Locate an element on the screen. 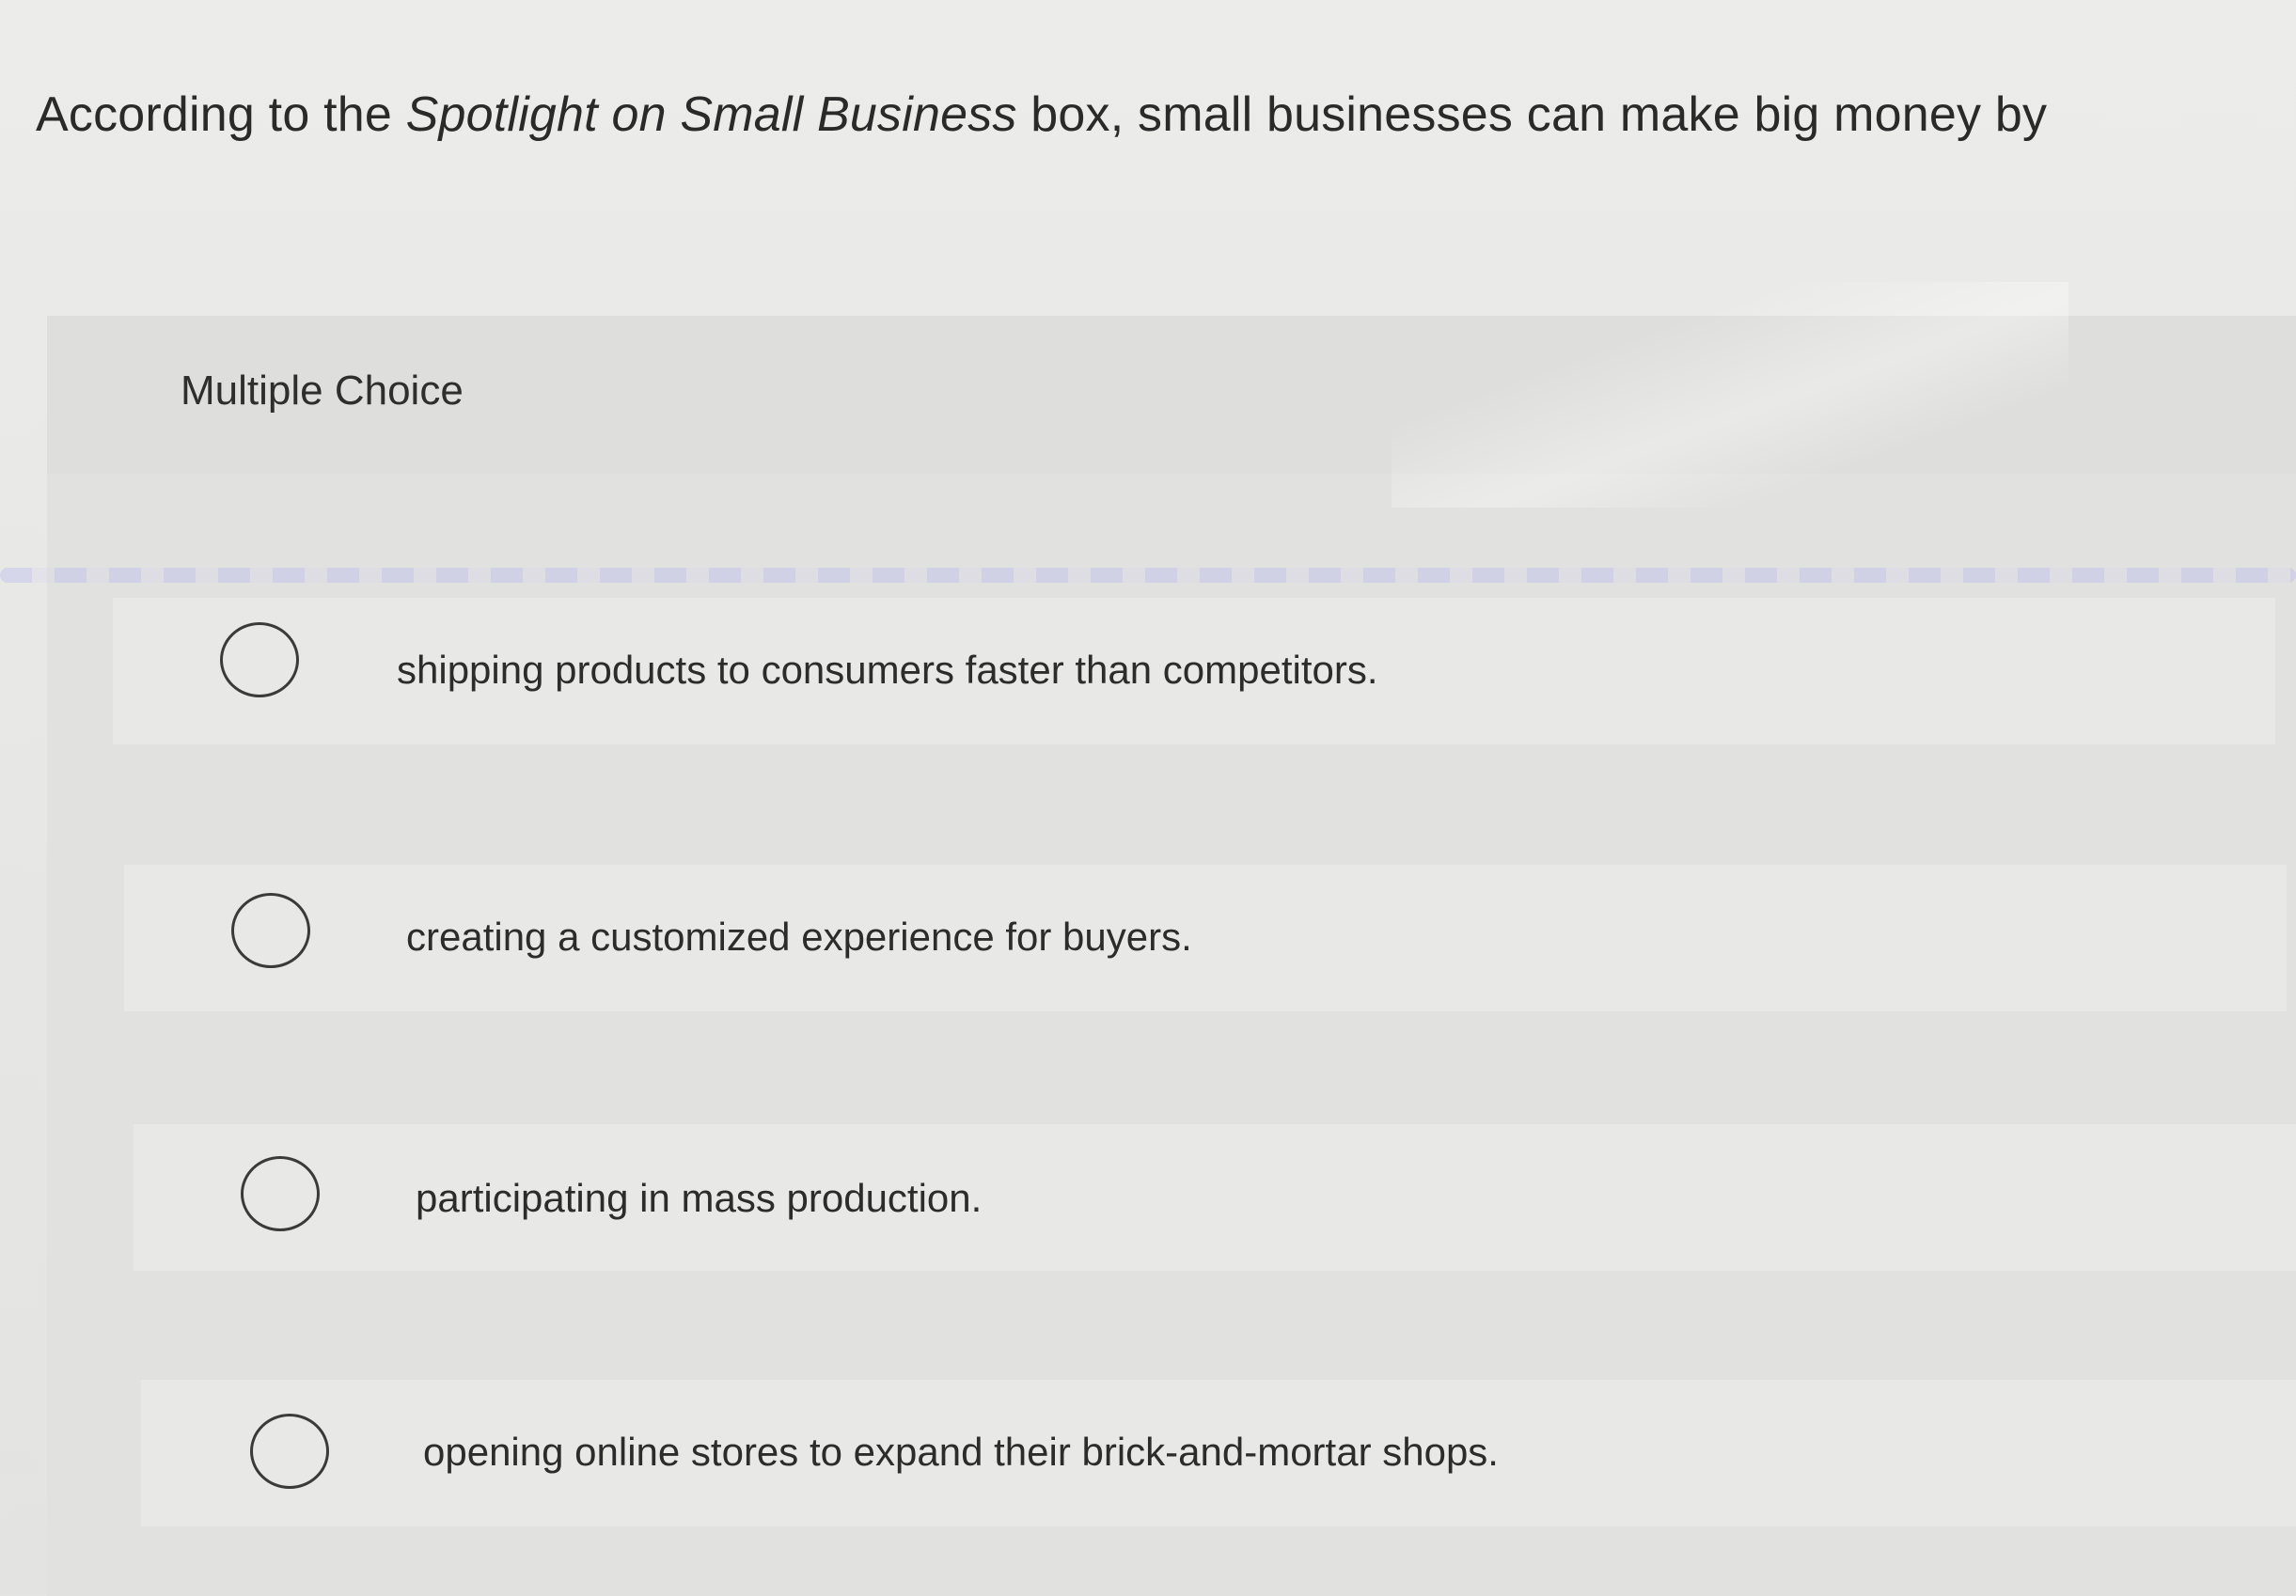 The height and width of the screenshot is (1596, 2296). multiple-choice-label: Multiple Choice is located at coordinates (323, 391).